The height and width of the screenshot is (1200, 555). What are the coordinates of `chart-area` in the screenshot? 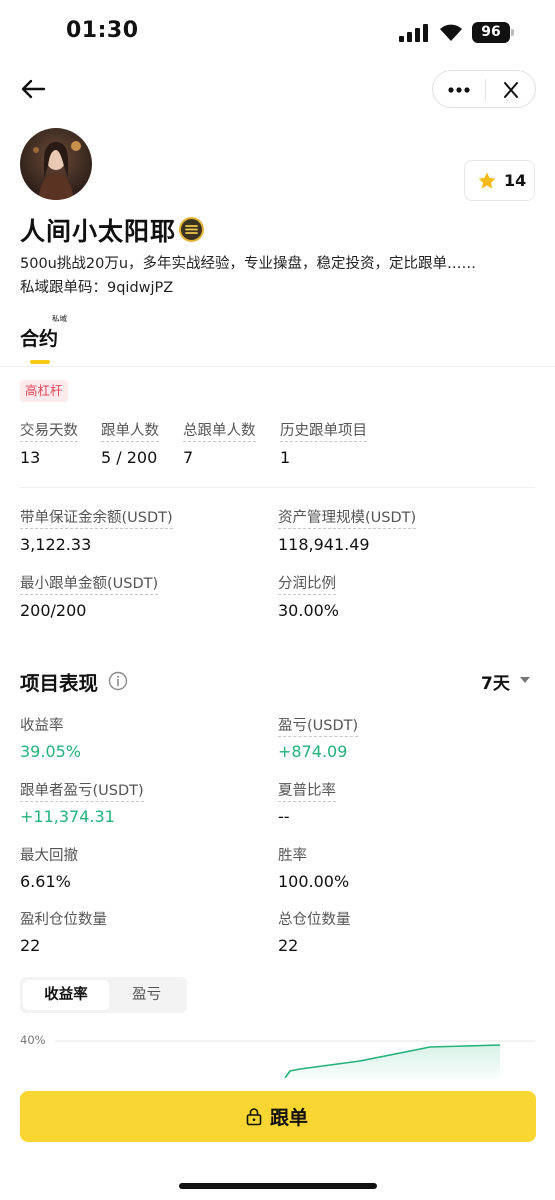 It's located at (392, 1062).